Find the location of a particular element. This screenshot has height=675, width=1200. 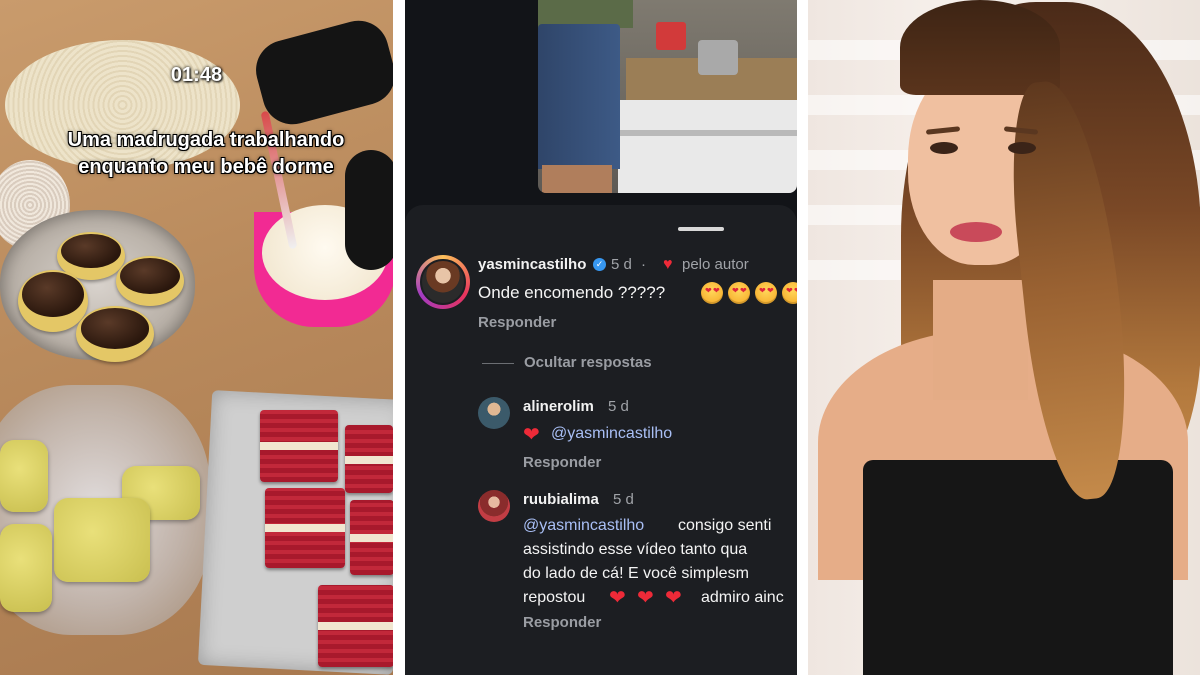

comment-text-line: assistindo esse vídeo tanto qua is located at coordinates (635, 549).